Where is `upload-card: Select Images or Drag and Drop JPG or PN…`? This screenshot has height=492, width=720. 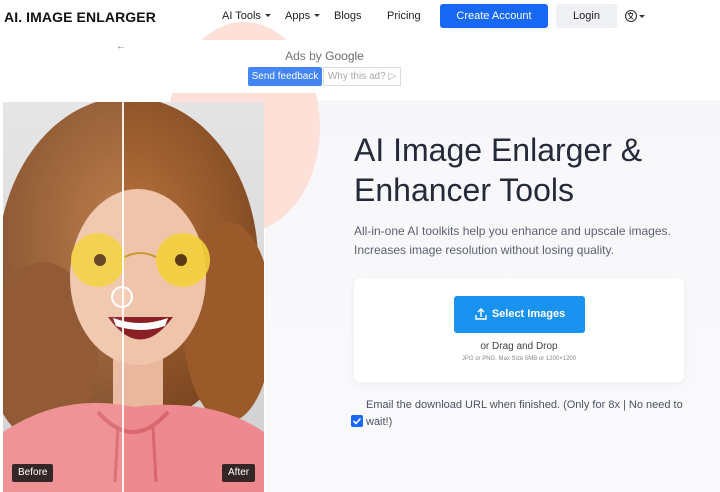 upload-card: Select Images or Drag and Drop JPG or PN… is located at coordinates (519, 330).